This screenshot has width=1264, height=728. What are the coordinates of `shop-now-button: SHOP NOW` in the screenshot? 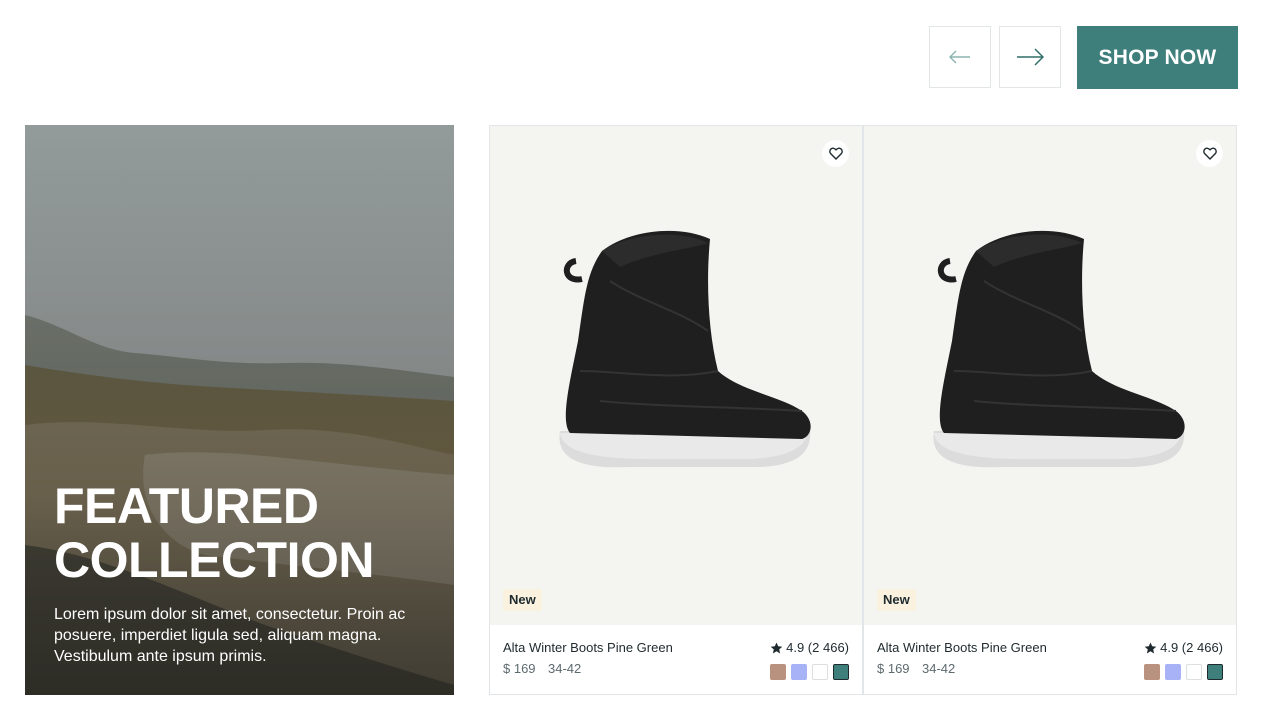 It's located at (1157, 57).